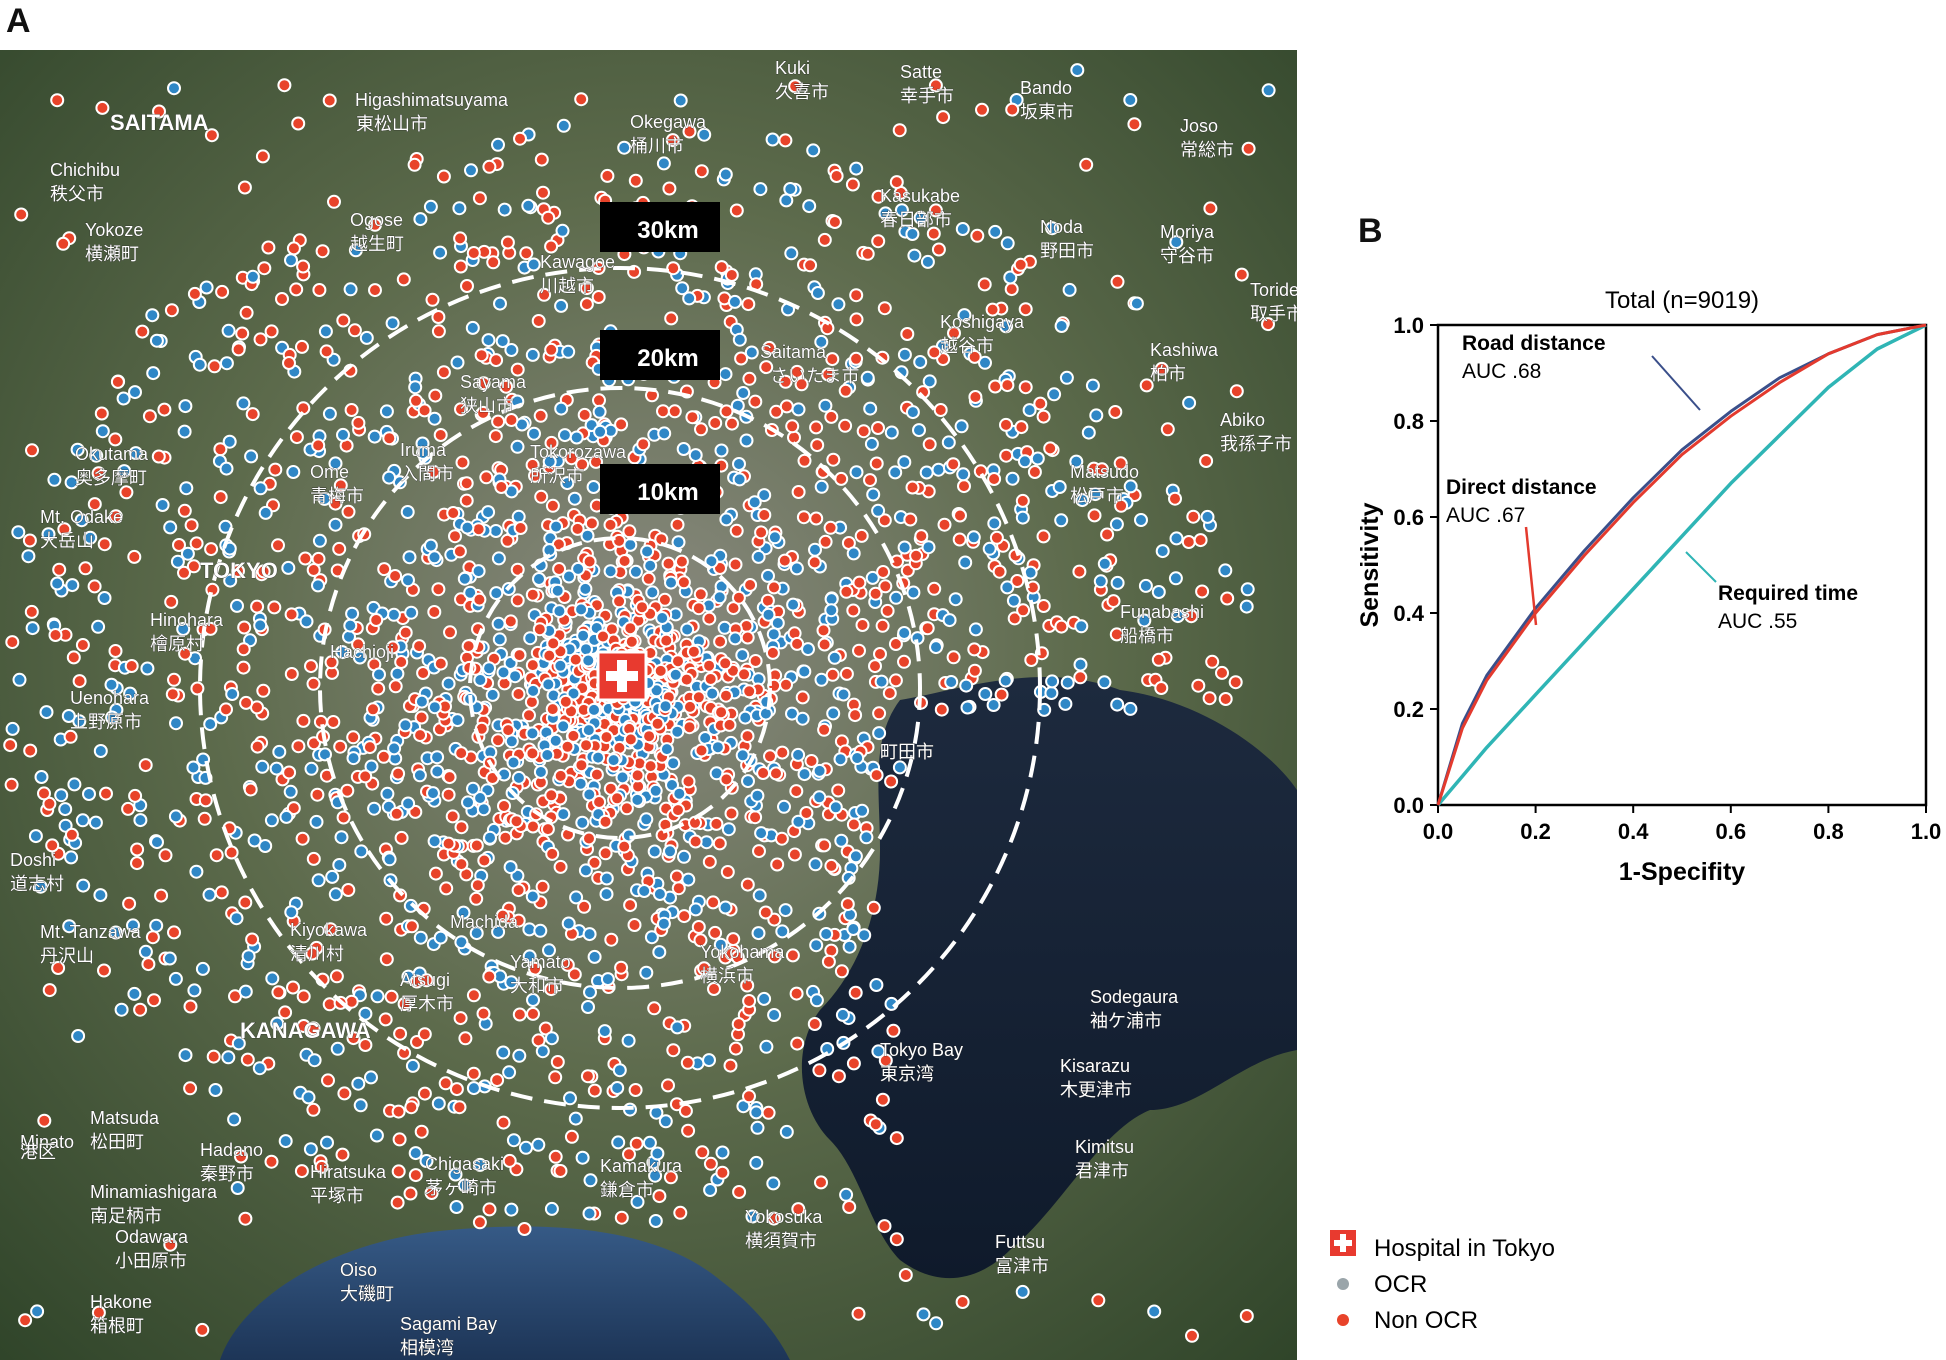  What do you see at coordinates (660, 227) in the screenshot?
I see `circle-label-30km: 30km` at bounding box center [660, 227].